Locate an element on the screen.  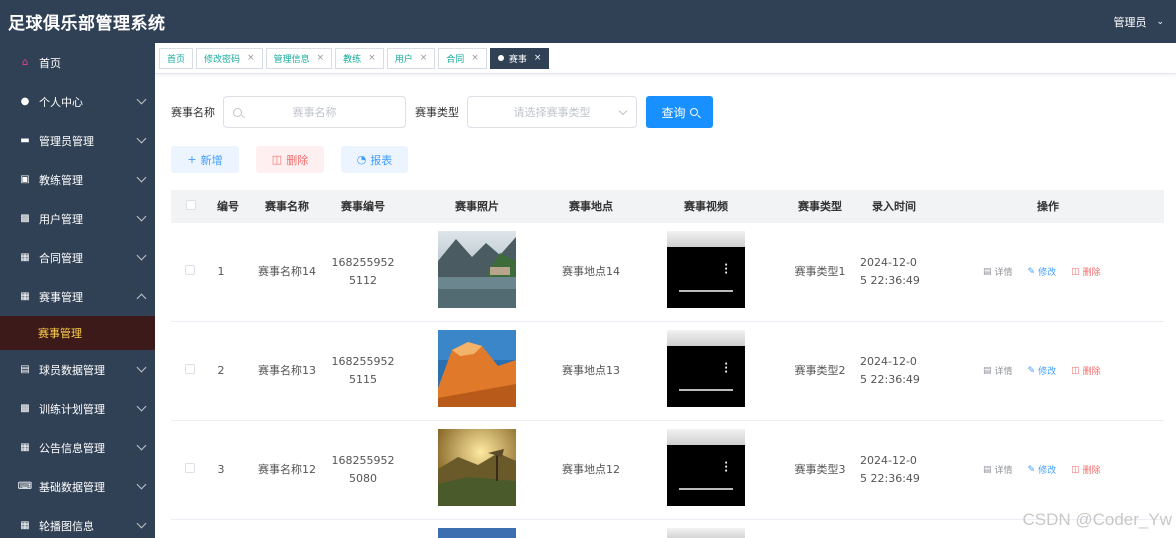
sidebar-item-admin: ▬ 管理员管理 is located at coordinates (77, 140).